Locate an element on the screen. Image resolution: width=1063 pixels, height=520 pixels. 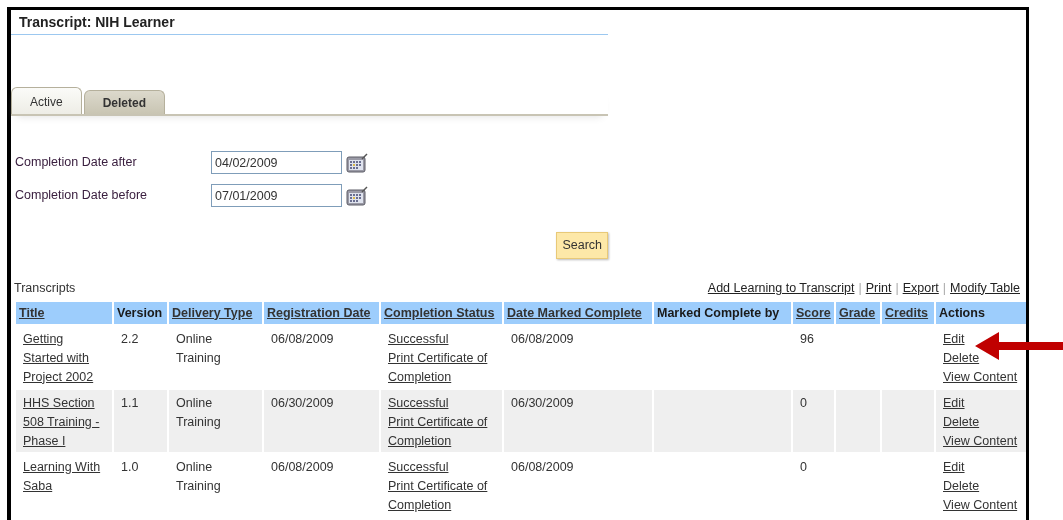
toolbar-link: Add Learning to Transcript is located at coordinates (781, 287).